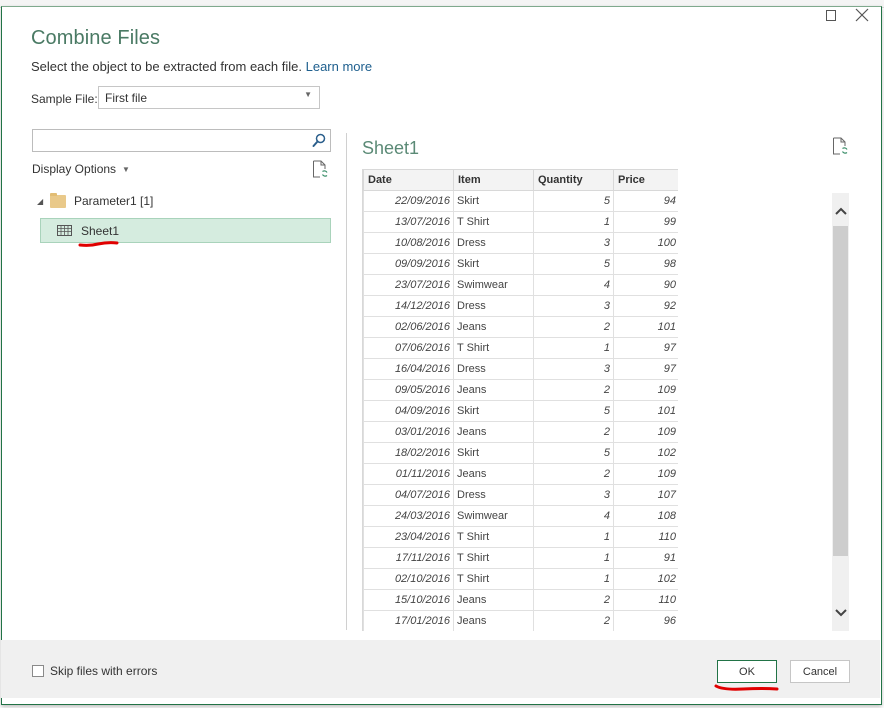 Image resolution: width=884 pixels, height=708 pixels. I want to click on cell-date: 24/03/2016, so click(408, 516).